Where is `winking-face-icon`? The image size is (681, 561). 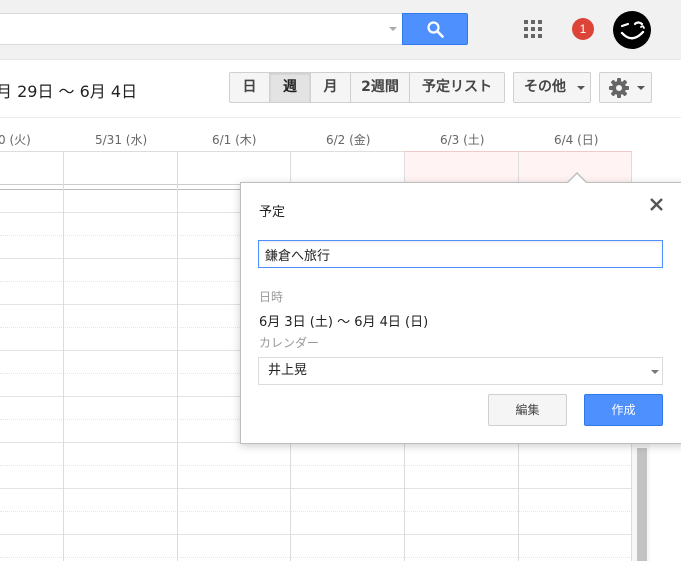
winking-face-icon is located at coordinates (632, 30).